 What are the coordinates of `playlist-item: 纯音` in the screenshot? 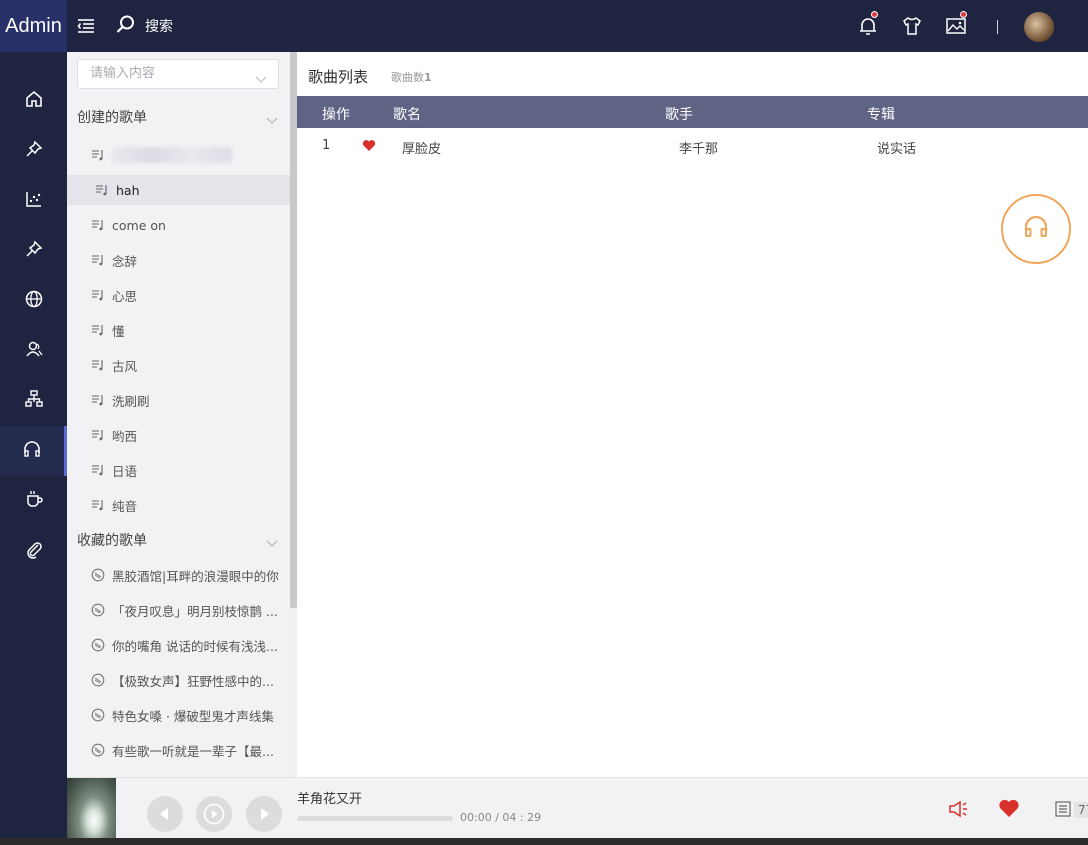 It's located at (178, 505).